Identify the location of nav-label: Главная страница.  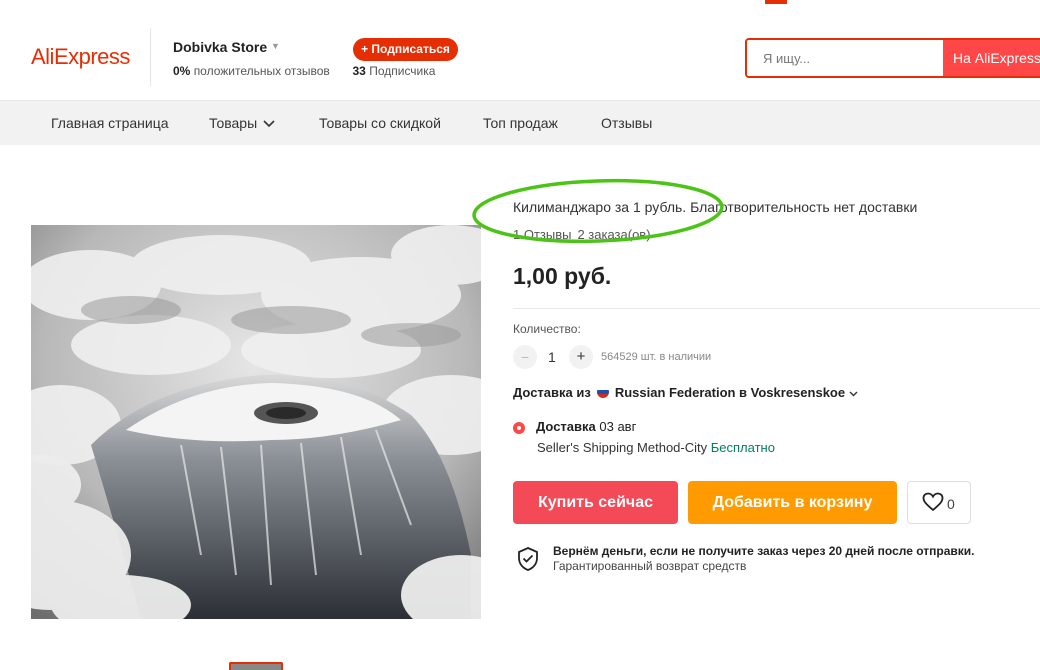
(110, 123).